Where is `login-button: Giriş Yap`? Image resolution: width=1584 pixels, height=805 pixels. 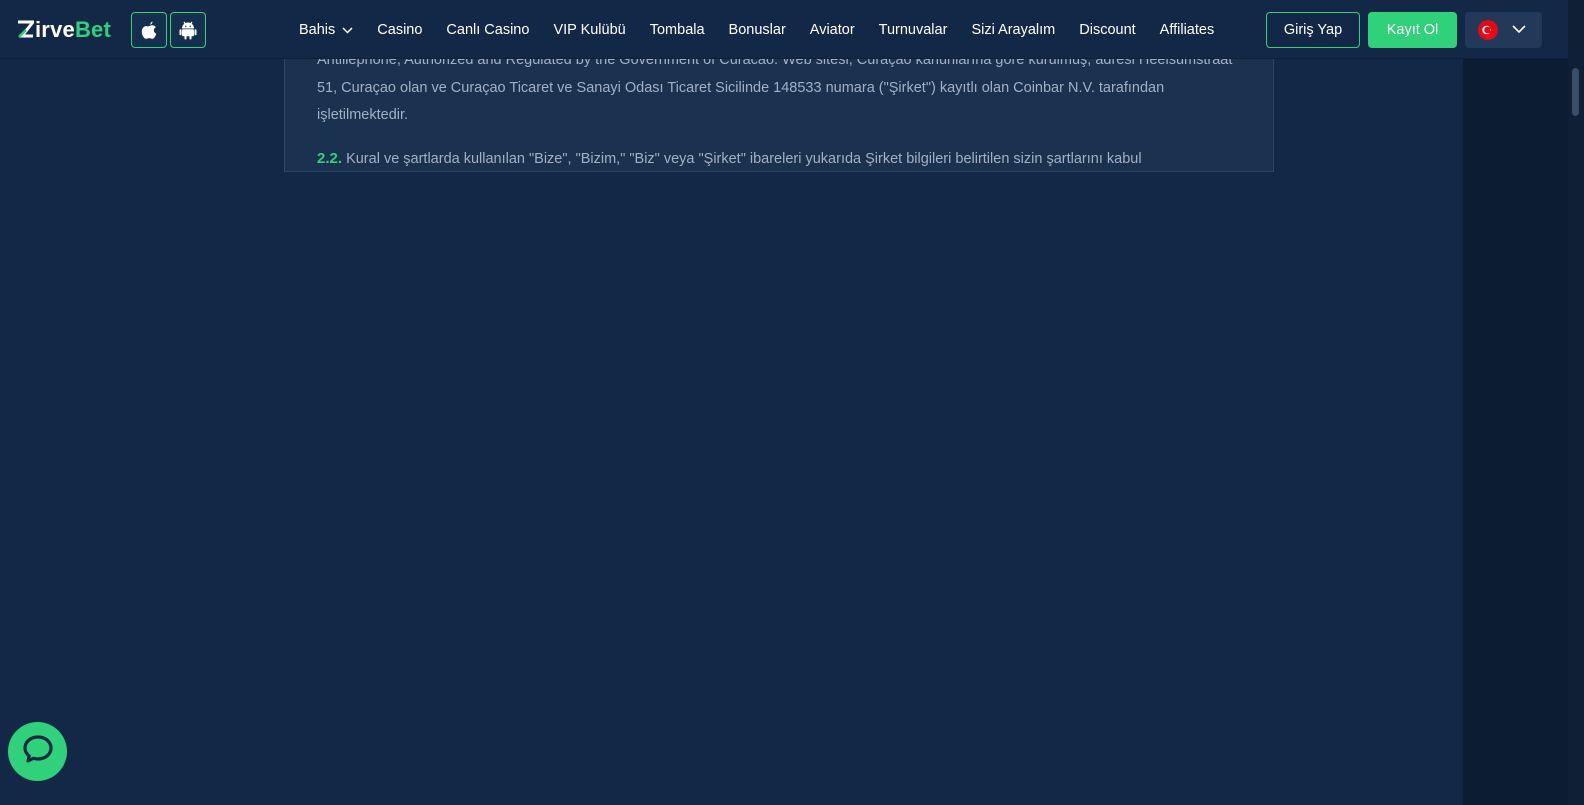 login-button: Giriş Yap is located at coordinates (1313, 30).